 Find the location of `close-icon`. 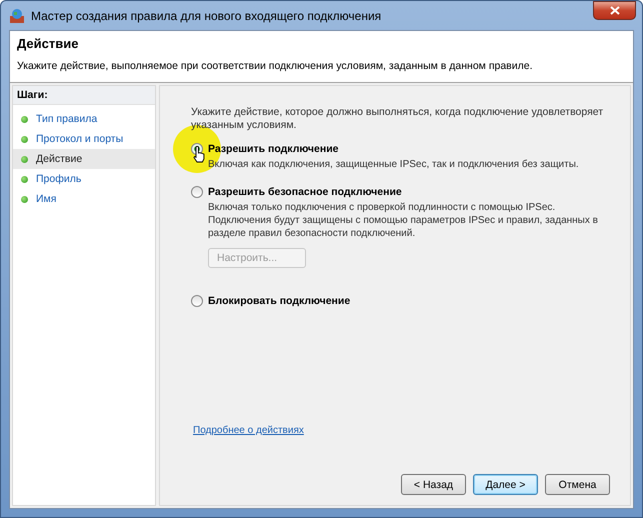

close-icon is located at coordinates (615, 10).